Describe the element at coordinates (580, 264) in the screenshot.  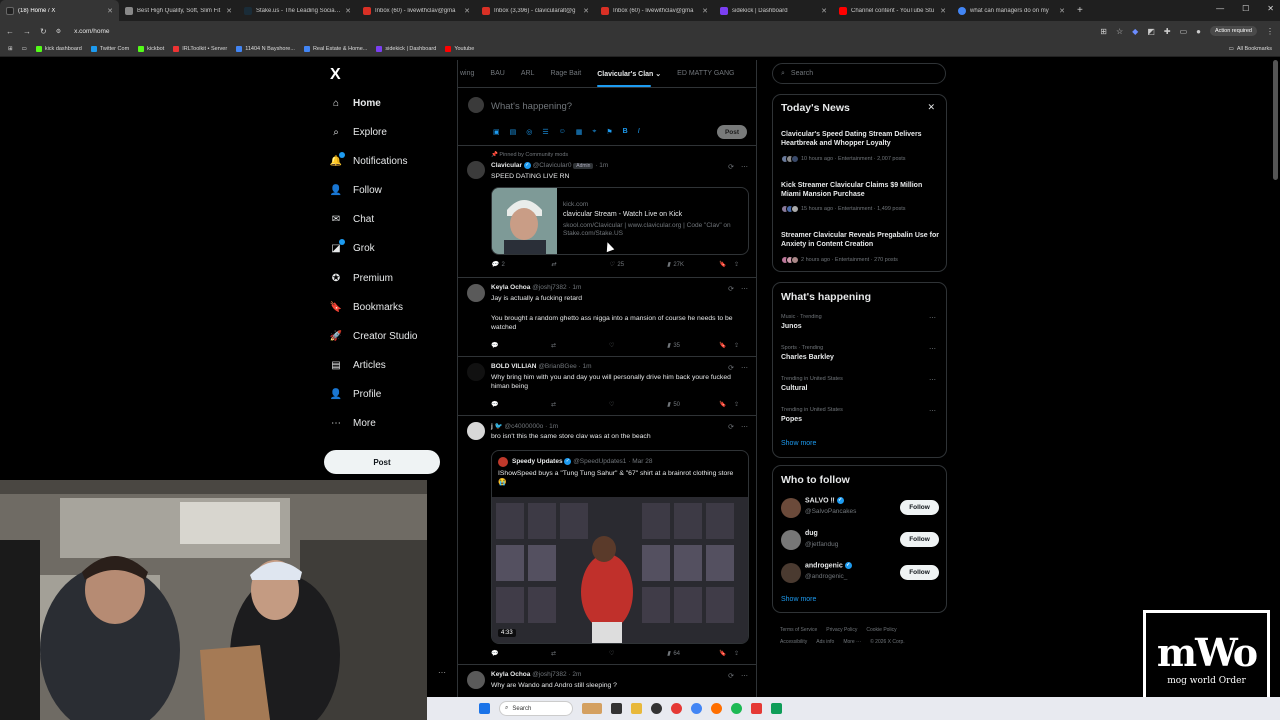
I see `retweet-button: ⇄` at that location.